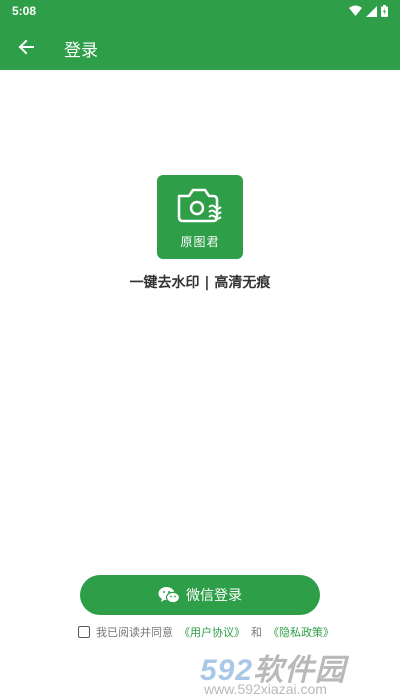 This screenshot has width=400, height=700. I want to click on status-icons, so click(368, 11).